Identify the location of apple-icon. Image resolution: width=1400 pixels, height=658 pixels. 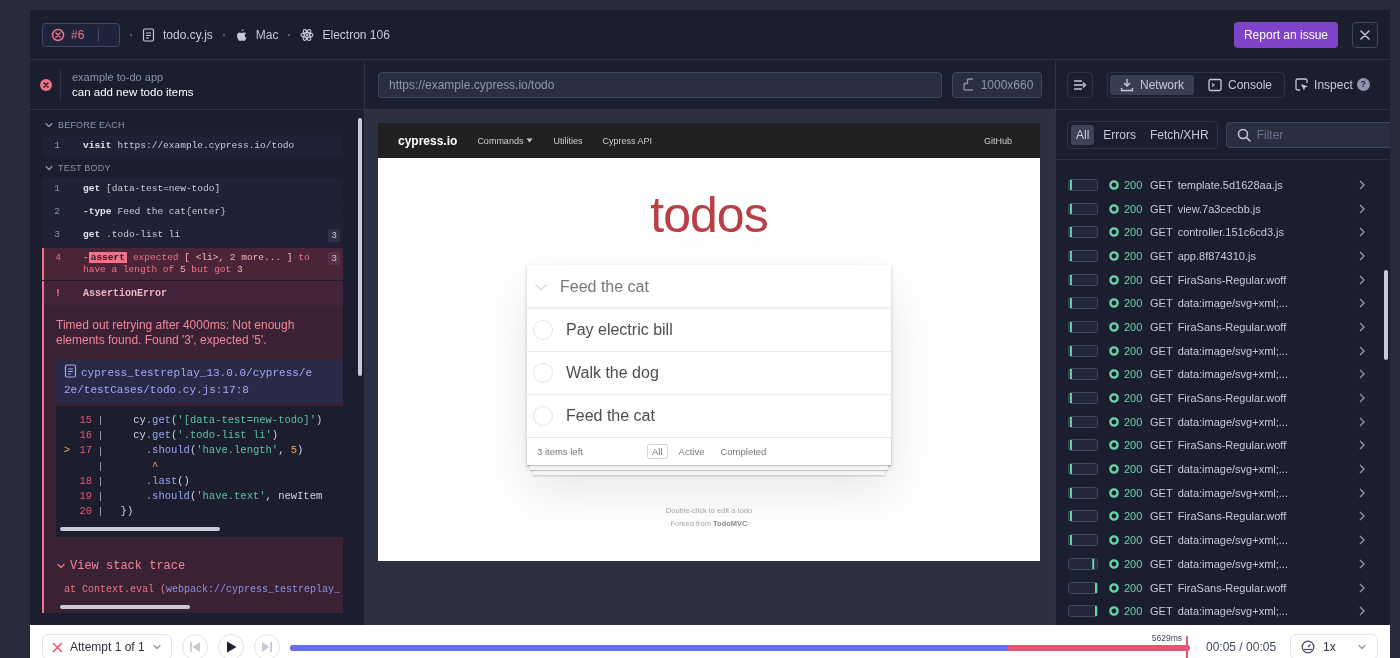
(241, 34).